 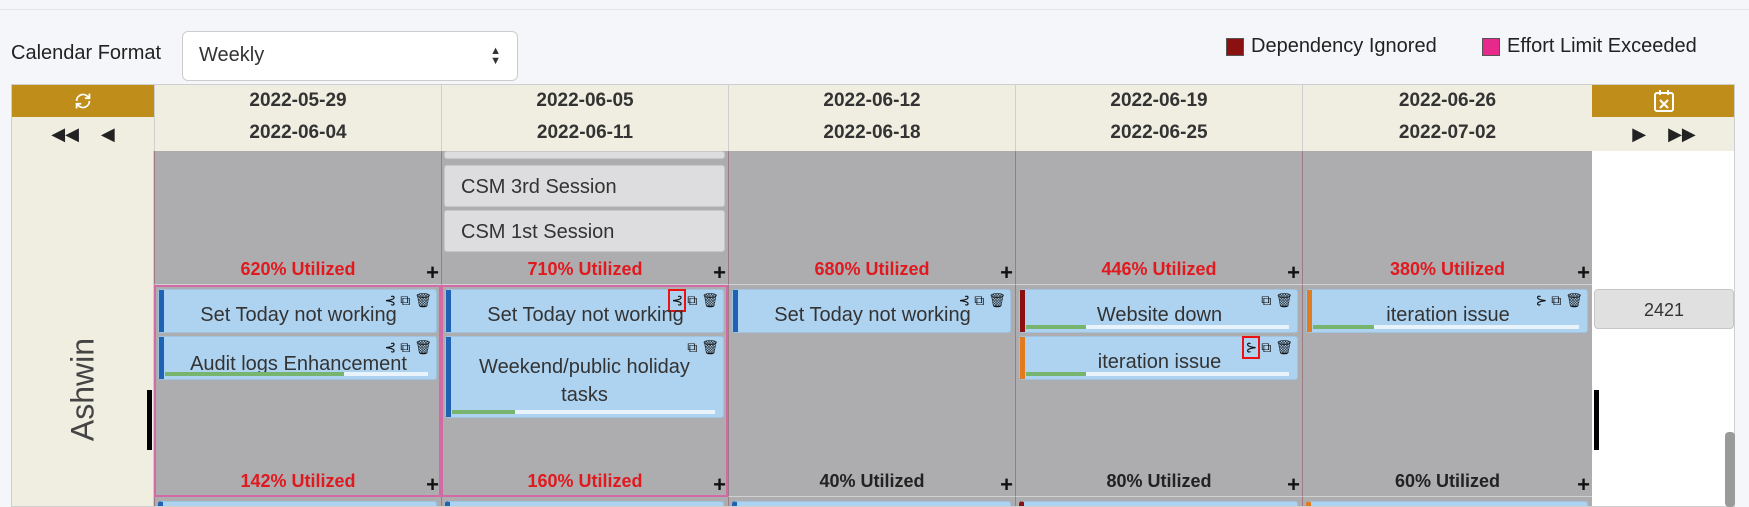 What do you see at coordinates (1491, 46) in the screenshot?
I see `legend-swatch-effort` at bounding box center [1491, 46].